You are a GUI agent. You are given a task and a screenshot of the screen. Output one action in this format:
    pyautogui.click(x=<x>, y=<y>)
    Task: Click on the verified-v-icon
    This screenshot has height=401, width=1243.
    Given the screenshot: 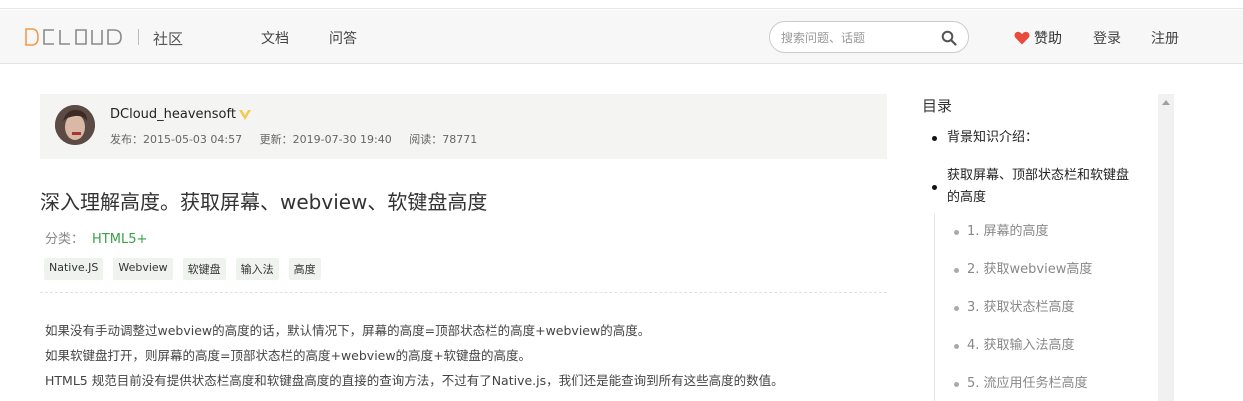 What is the action you would take?
    pyautogui.click(x=244, y=114)
    